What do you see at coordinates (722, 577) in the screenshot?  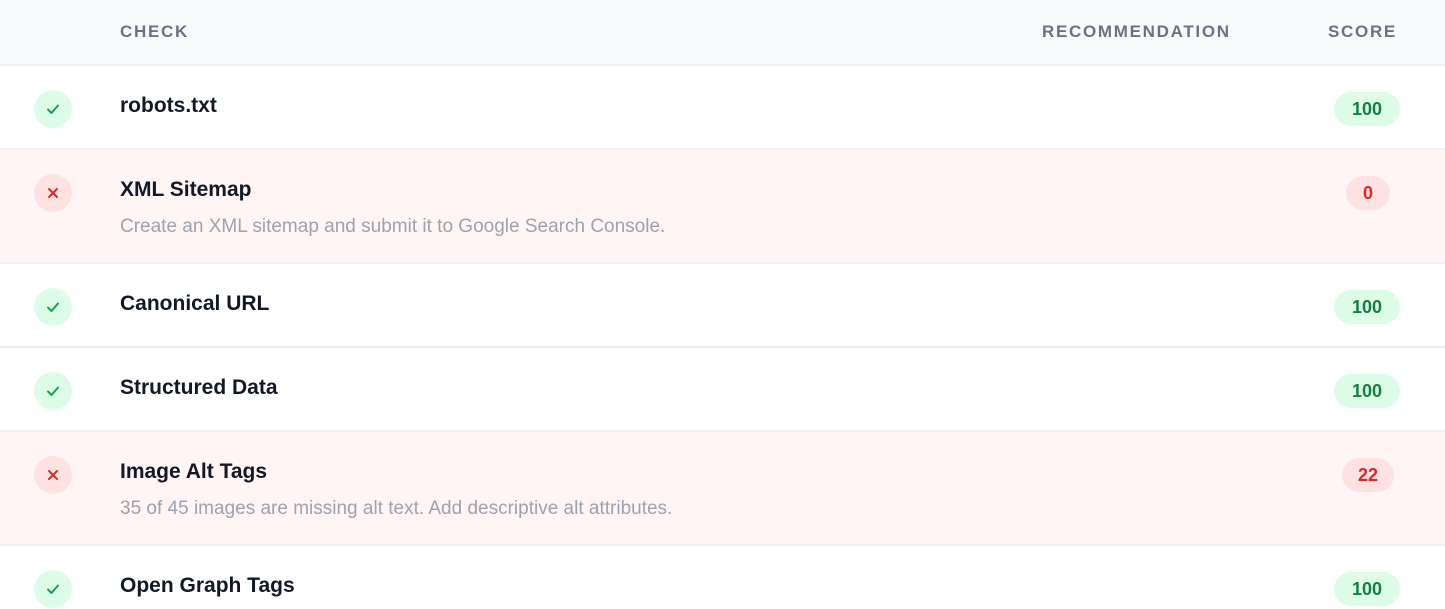 I see `table-row: Open Graph Tags 100` at bounding box center [722, 577].